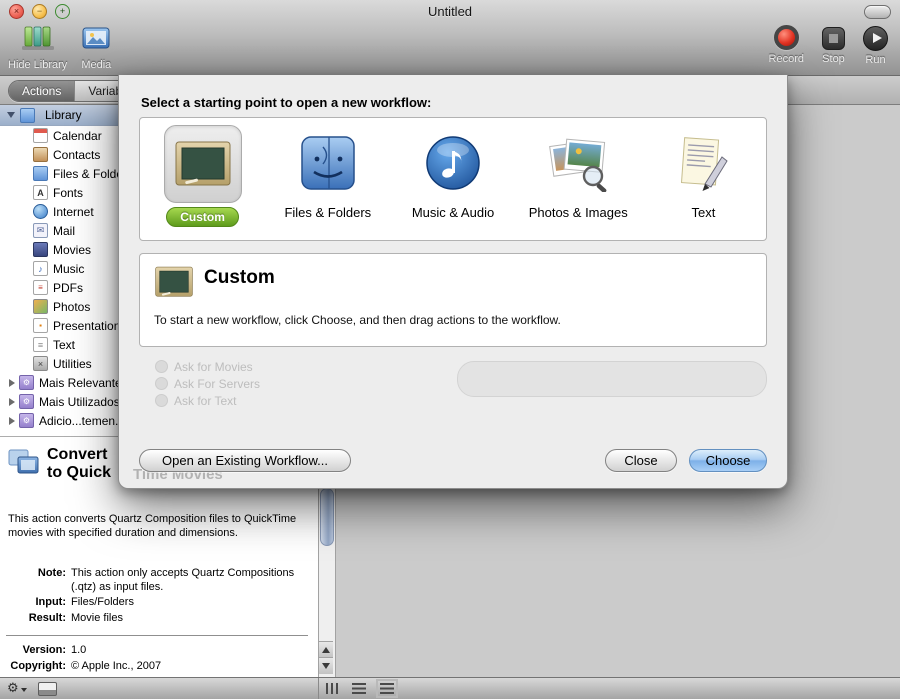 This screenshot has width=900, height=699. I want to click on pdfs-icon, so click(40, 287).